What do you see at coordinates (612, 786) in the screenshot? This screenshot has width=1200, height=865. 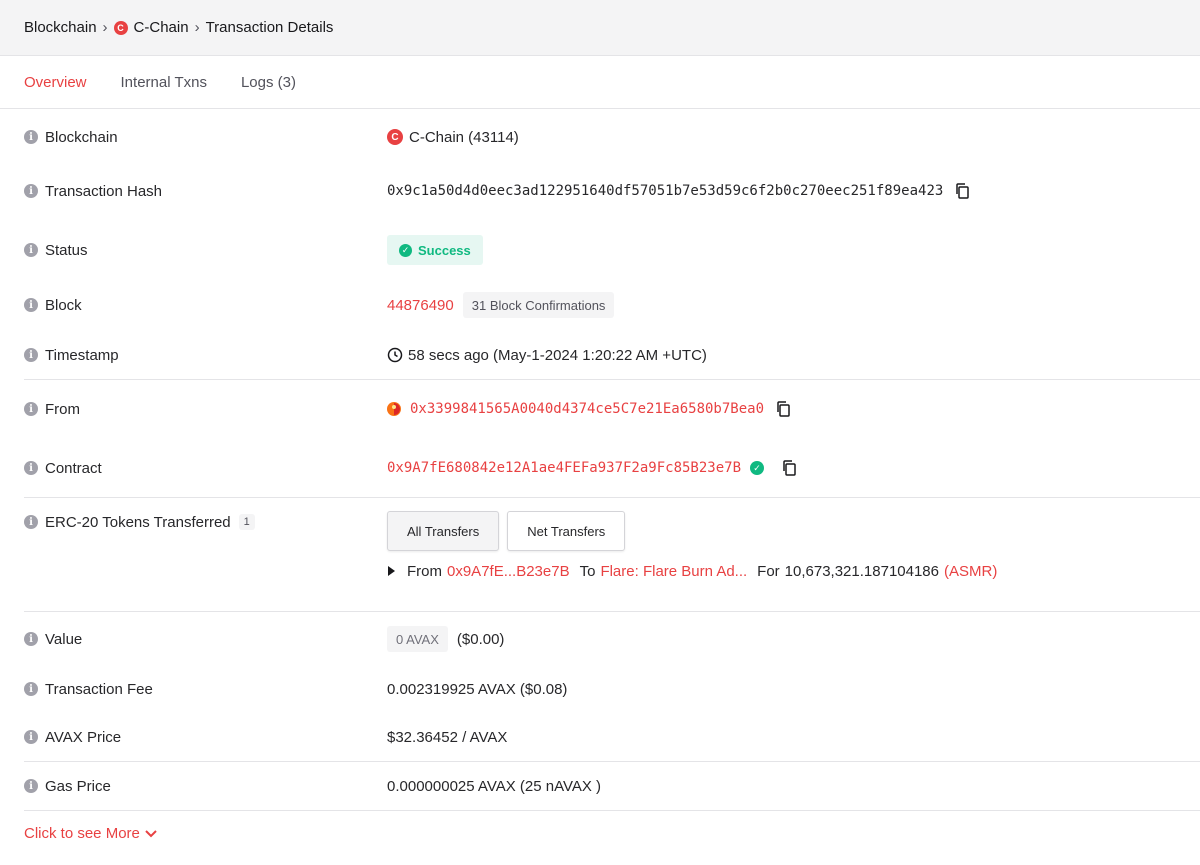 I see `row-gas: i Gas Price 0.000000025 AVAX (25 nAVAX )` at bounding box center [612, 786].